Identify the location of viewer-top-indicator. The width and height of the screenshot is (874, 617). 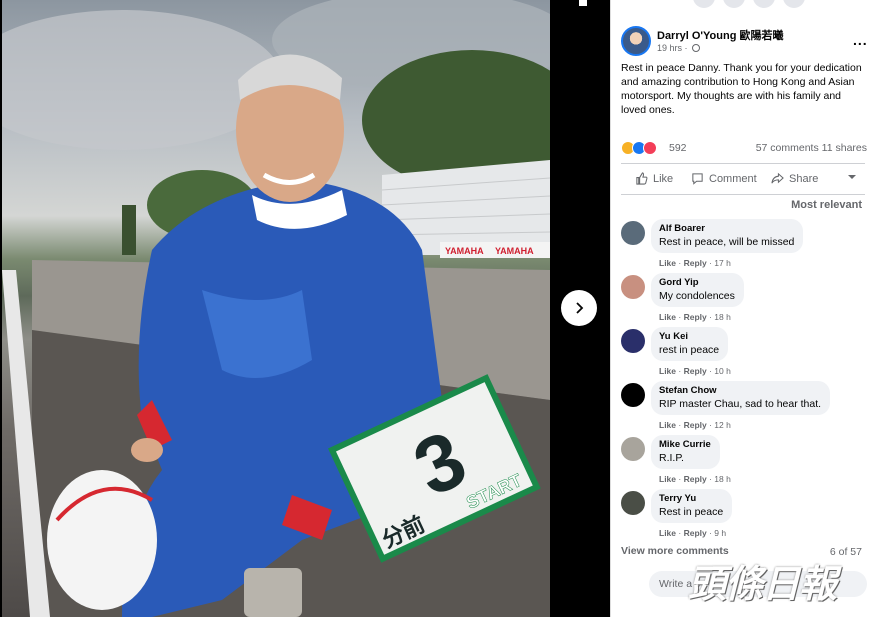
(583, 3).